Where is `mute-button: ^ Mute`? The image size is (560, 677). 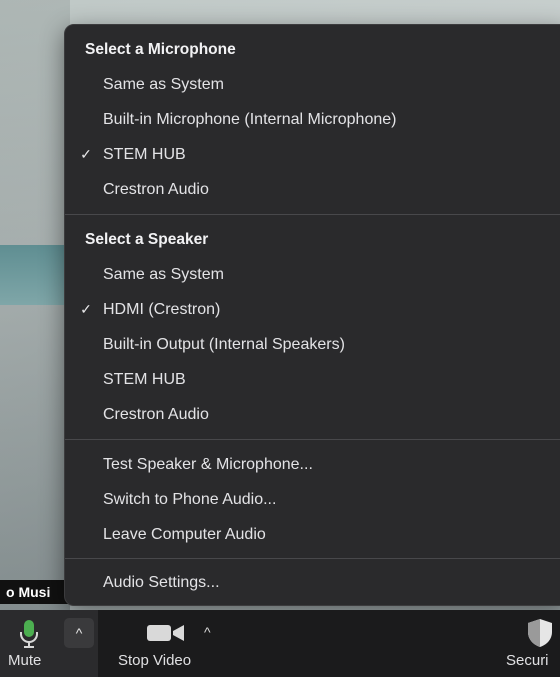
mute-button: ^ Mute is located at coordinates (49, 643).